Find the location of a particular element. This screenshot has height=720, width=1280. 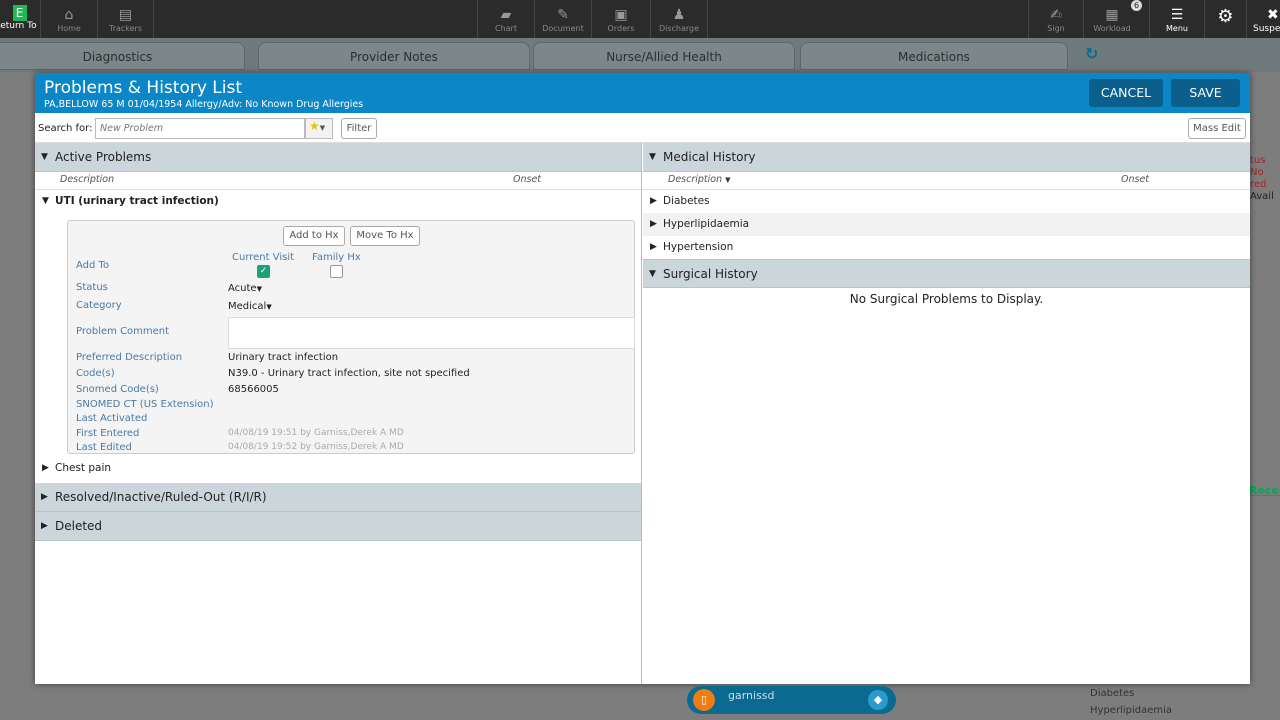

document-button: ✎ Document is located at coordinates (562, 19).